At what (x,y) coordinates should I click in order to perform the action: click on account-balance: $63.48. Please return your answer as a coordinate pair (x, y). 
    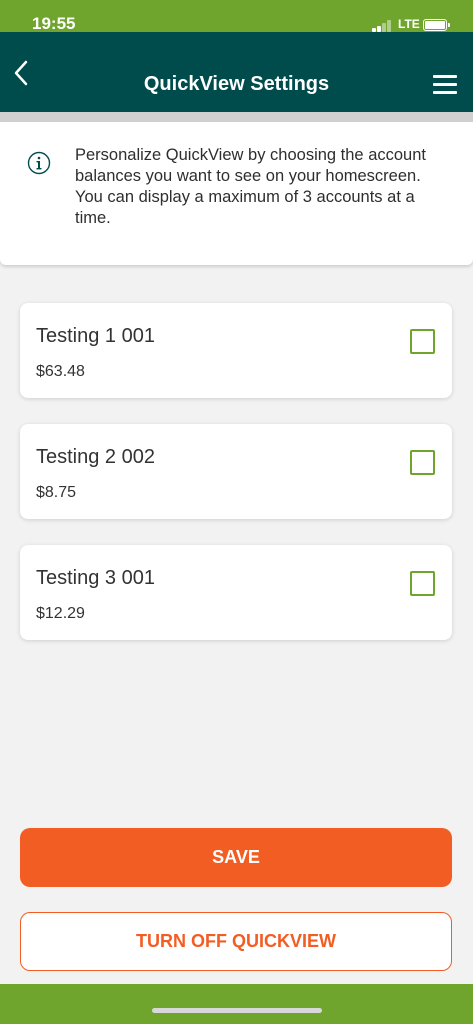
    Looking at the image, I should click on (60, 371).